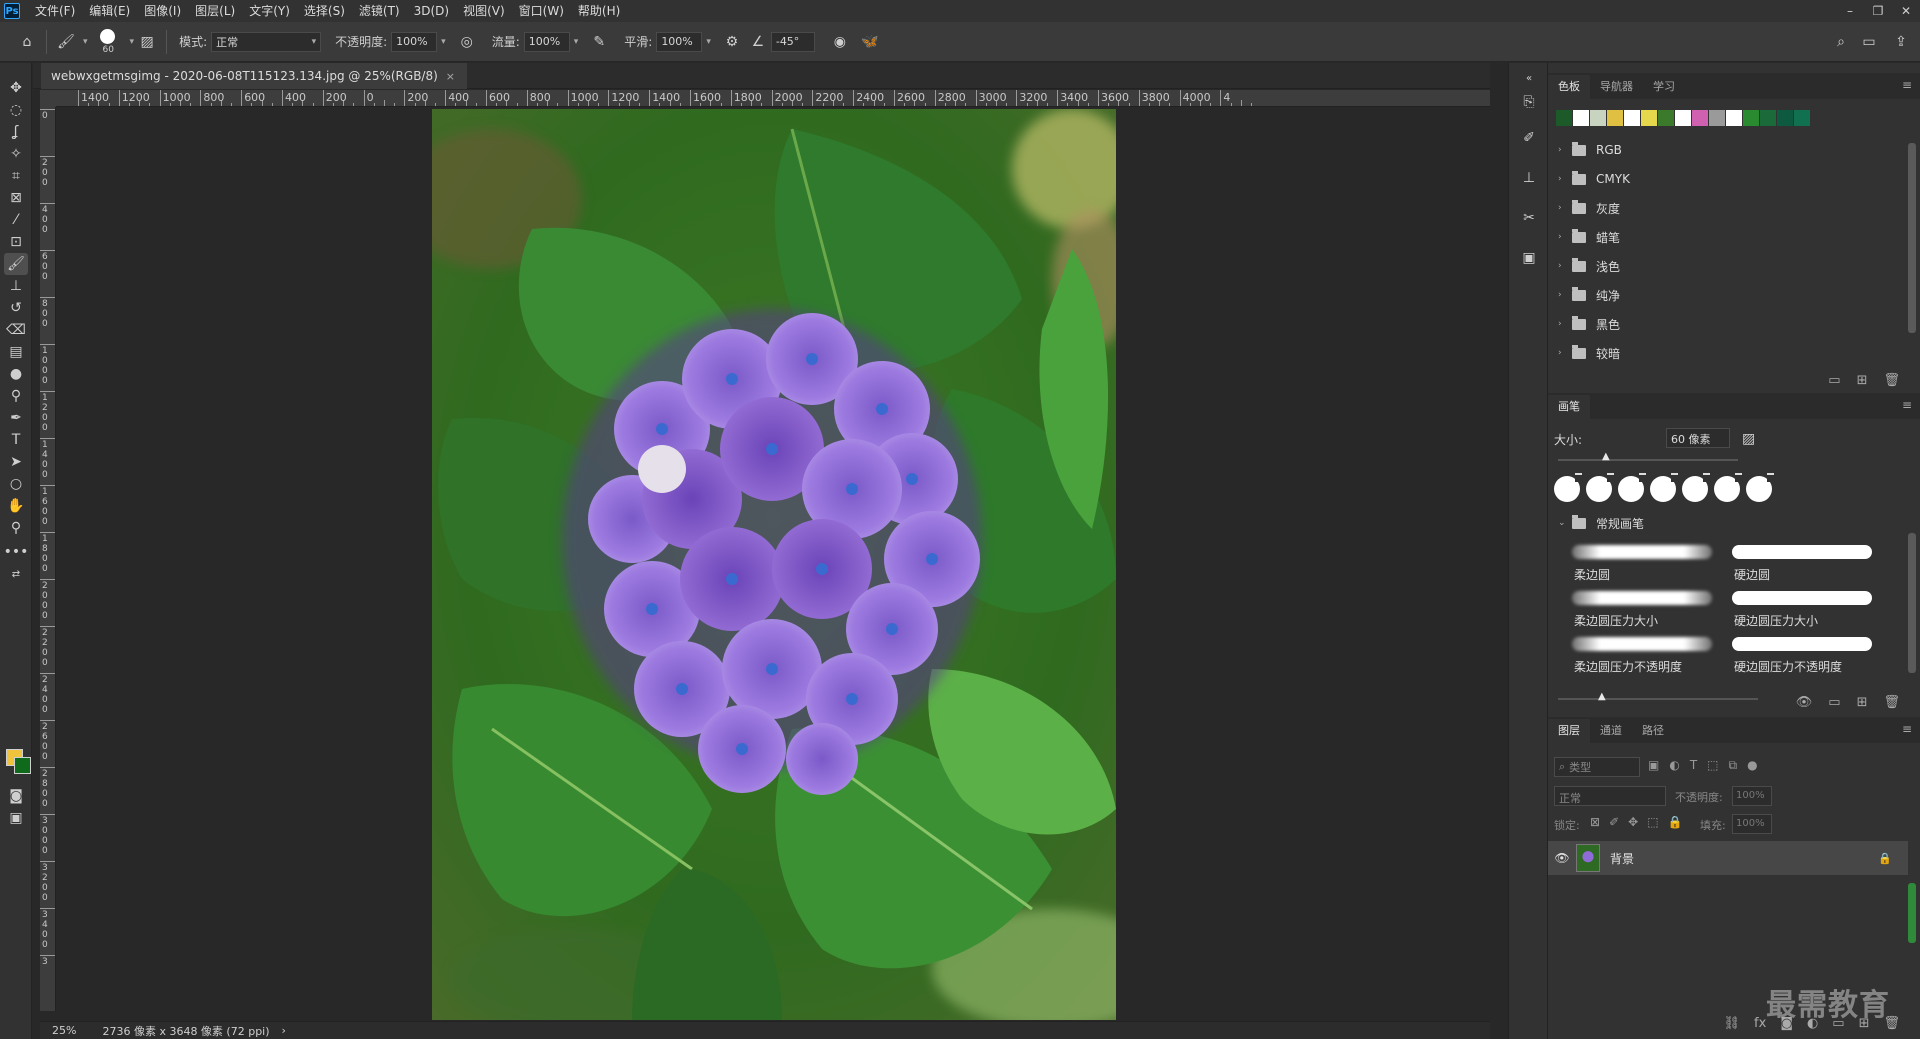 This screenshot has width=1920, height=1039. I want to click on type-filter-icon: T, so click(1693, 765).